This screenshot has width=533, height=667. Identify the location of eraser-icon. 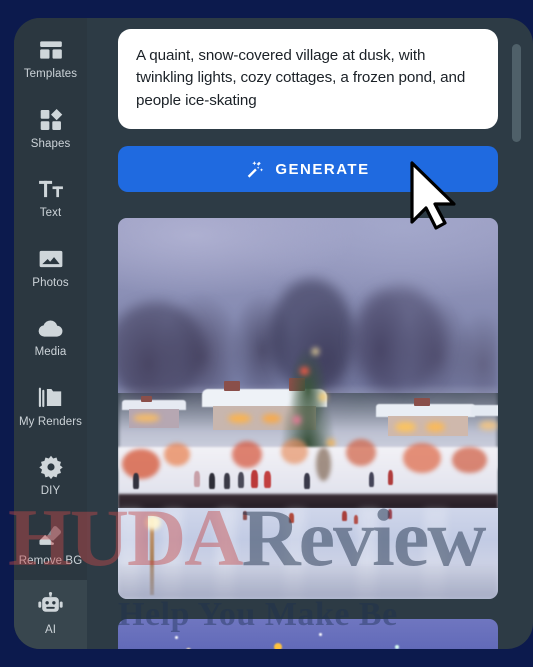
(51, 537).